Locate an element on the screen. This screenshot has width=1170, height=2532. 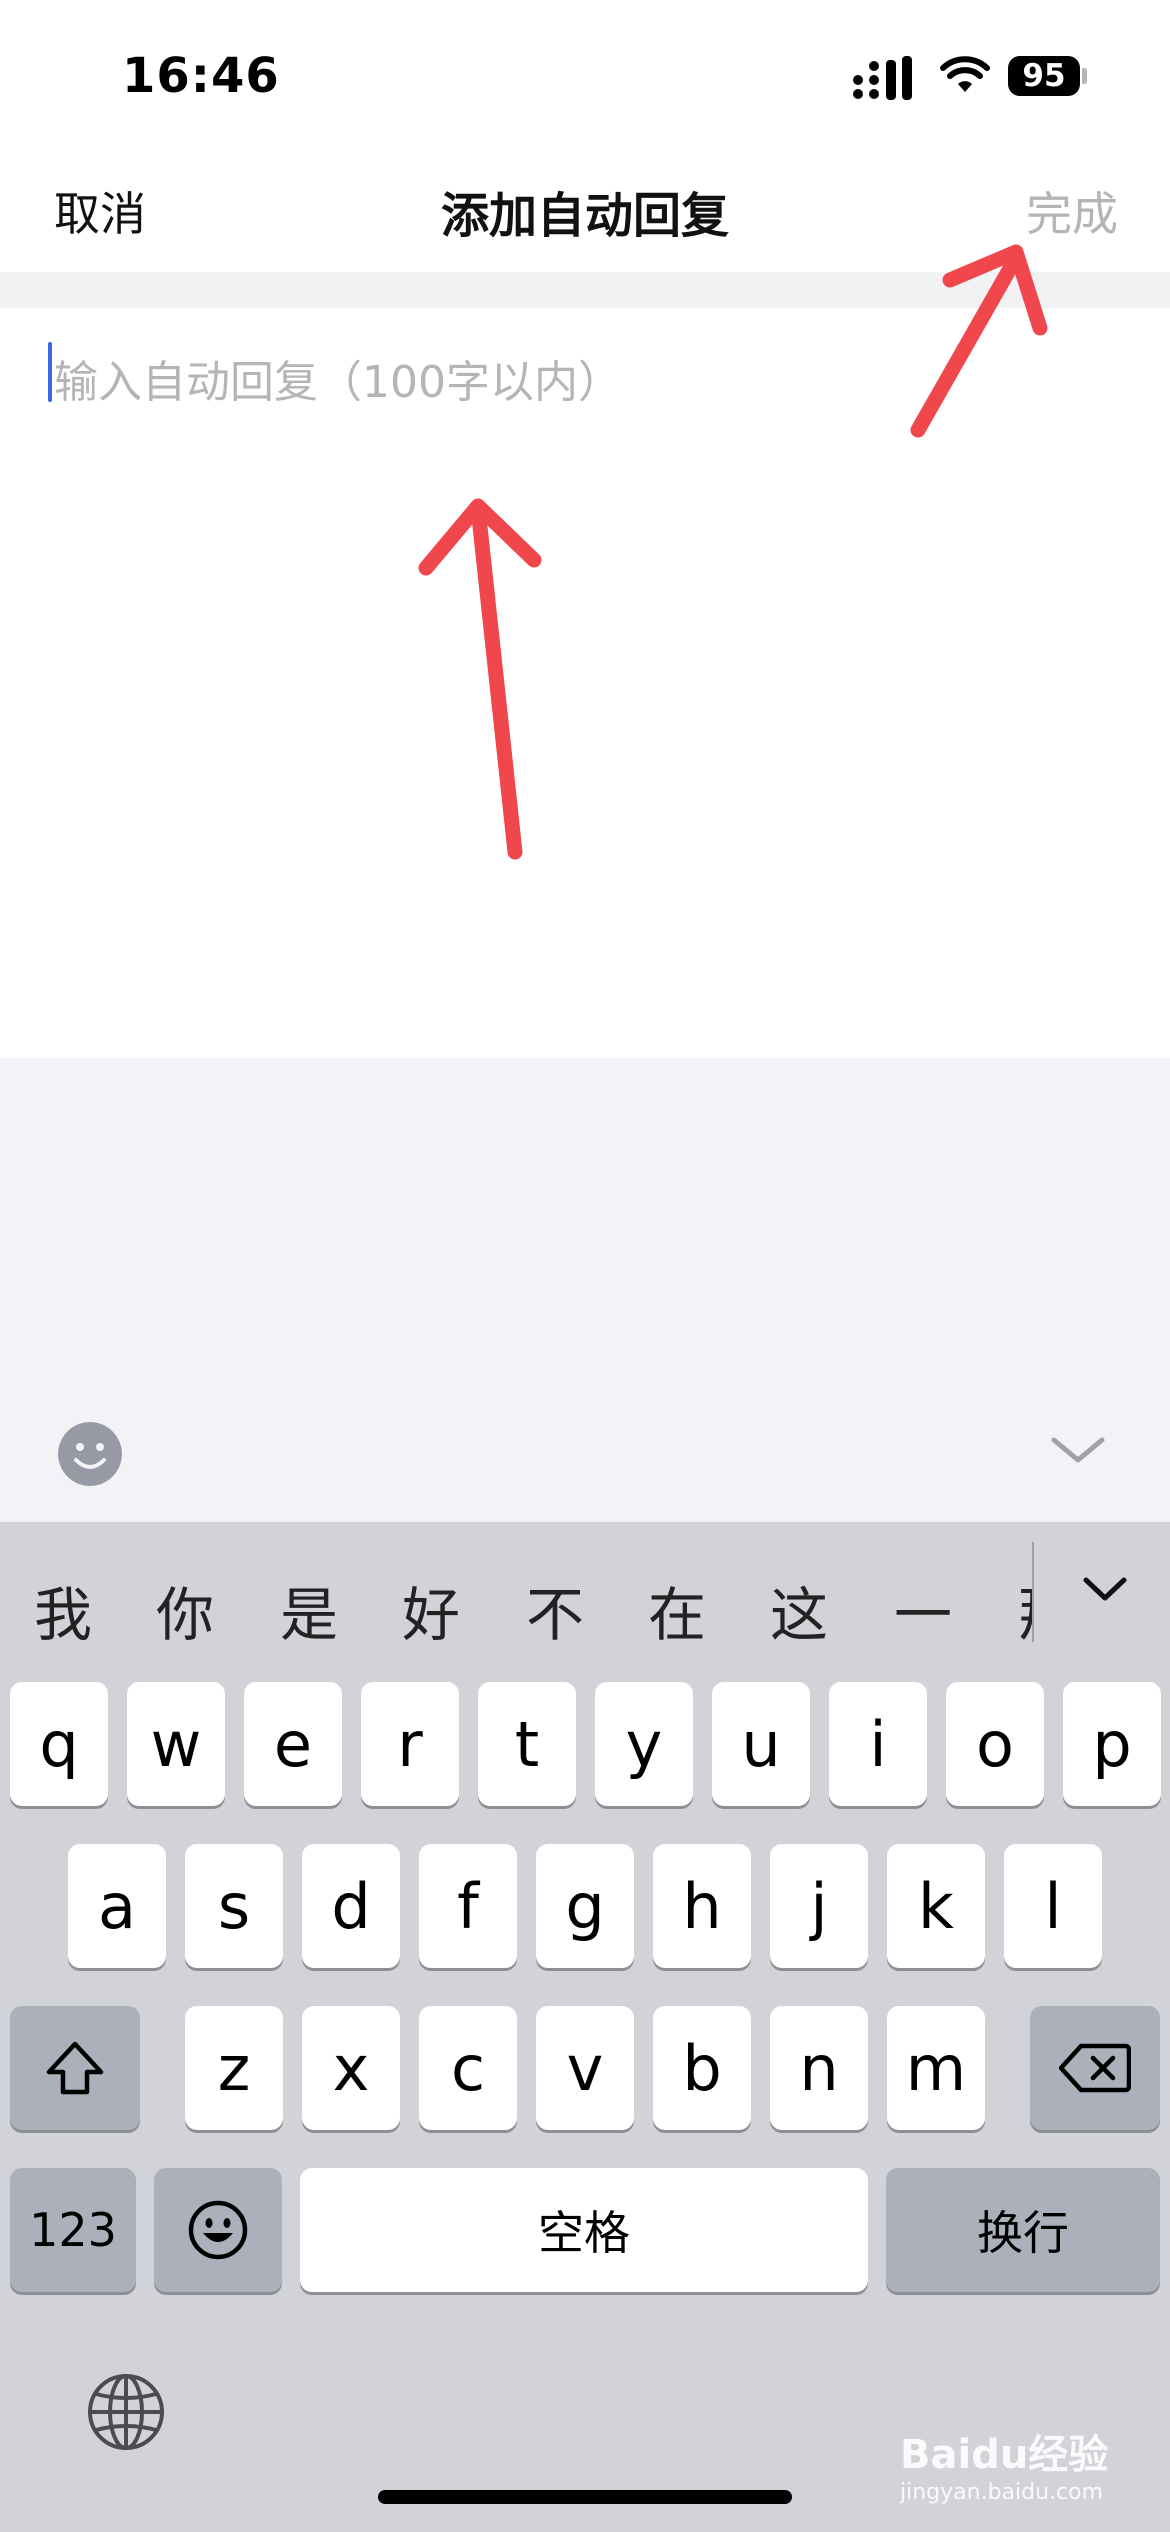
nav-divider is located at coordinates (585, 290).